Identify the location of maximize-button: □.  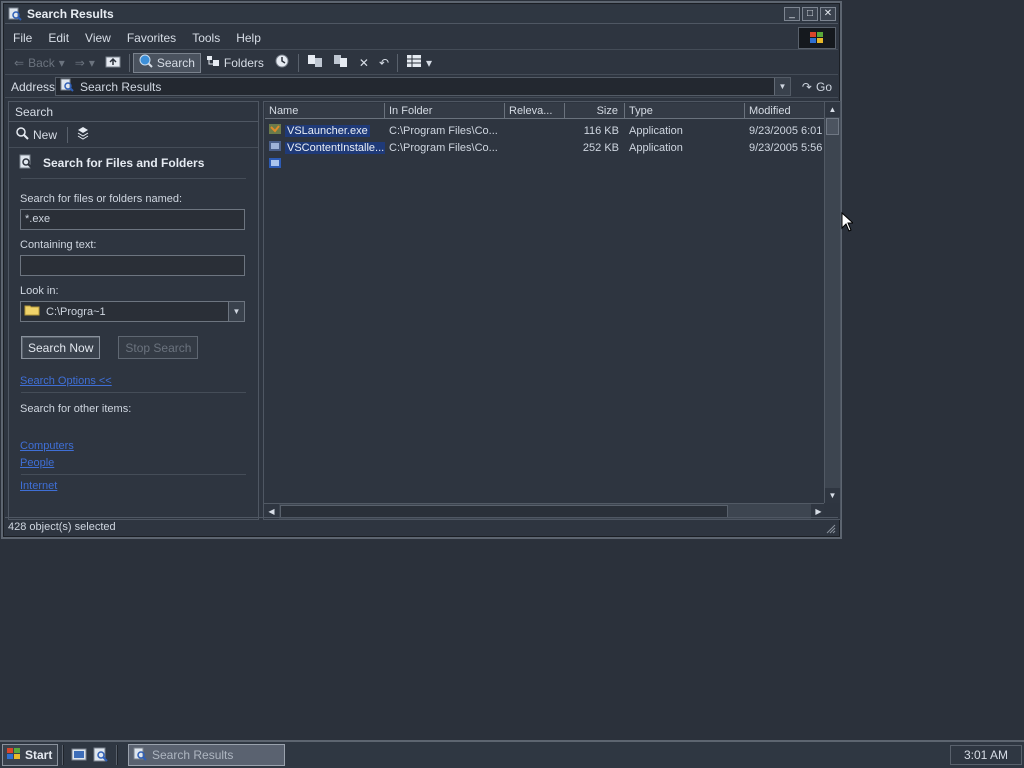
(810, 14).